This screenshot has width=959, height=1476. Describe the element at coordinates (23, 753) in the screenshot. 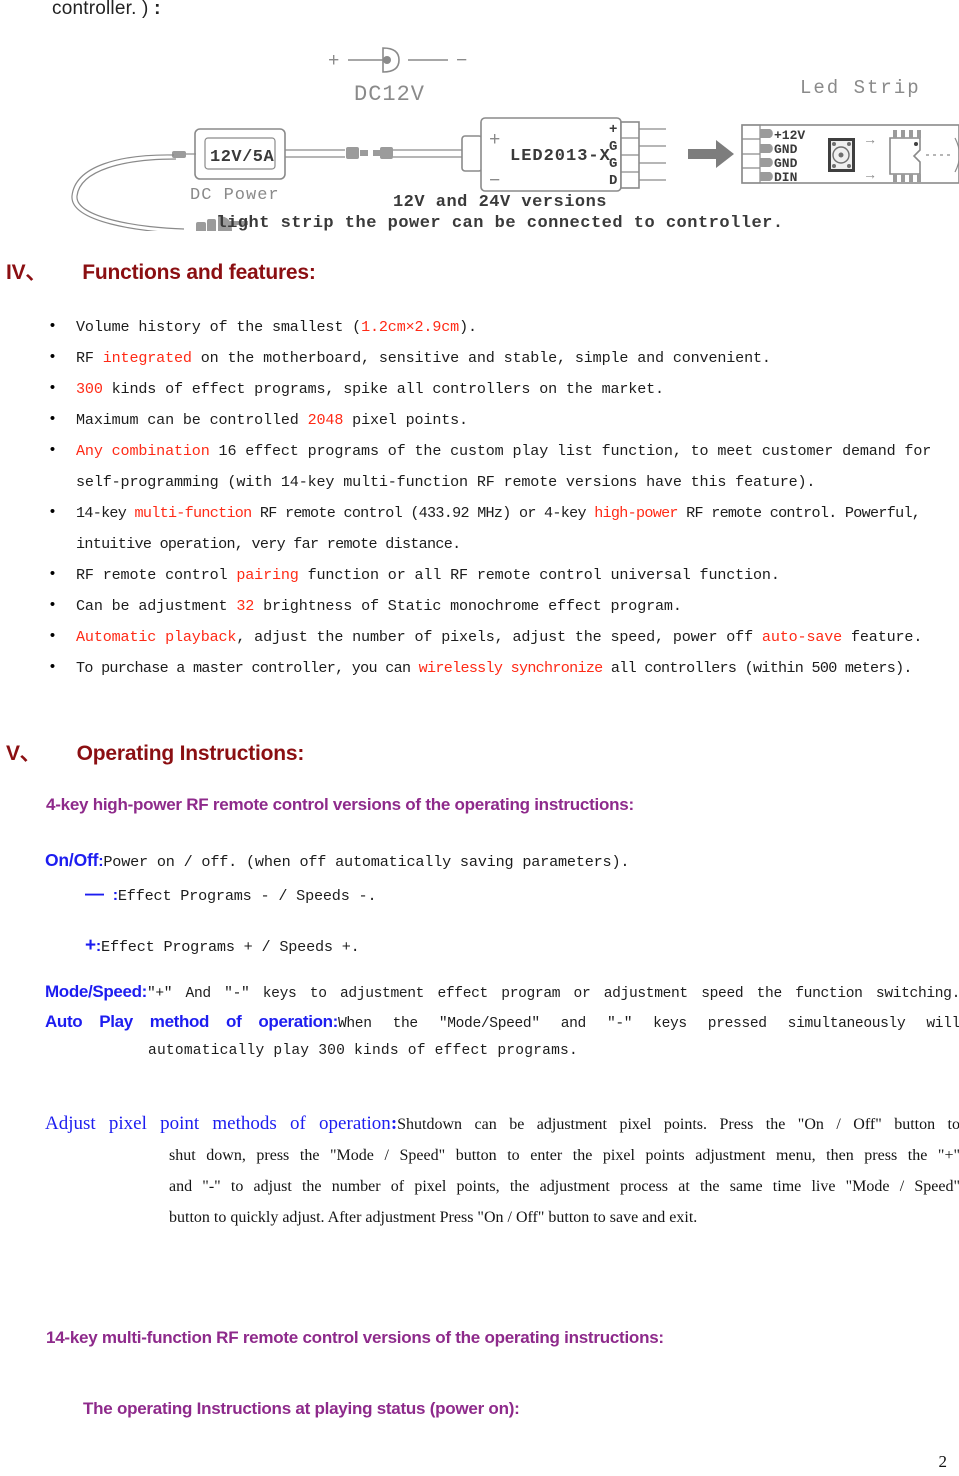

I see `section-v-number: V、` at that location.